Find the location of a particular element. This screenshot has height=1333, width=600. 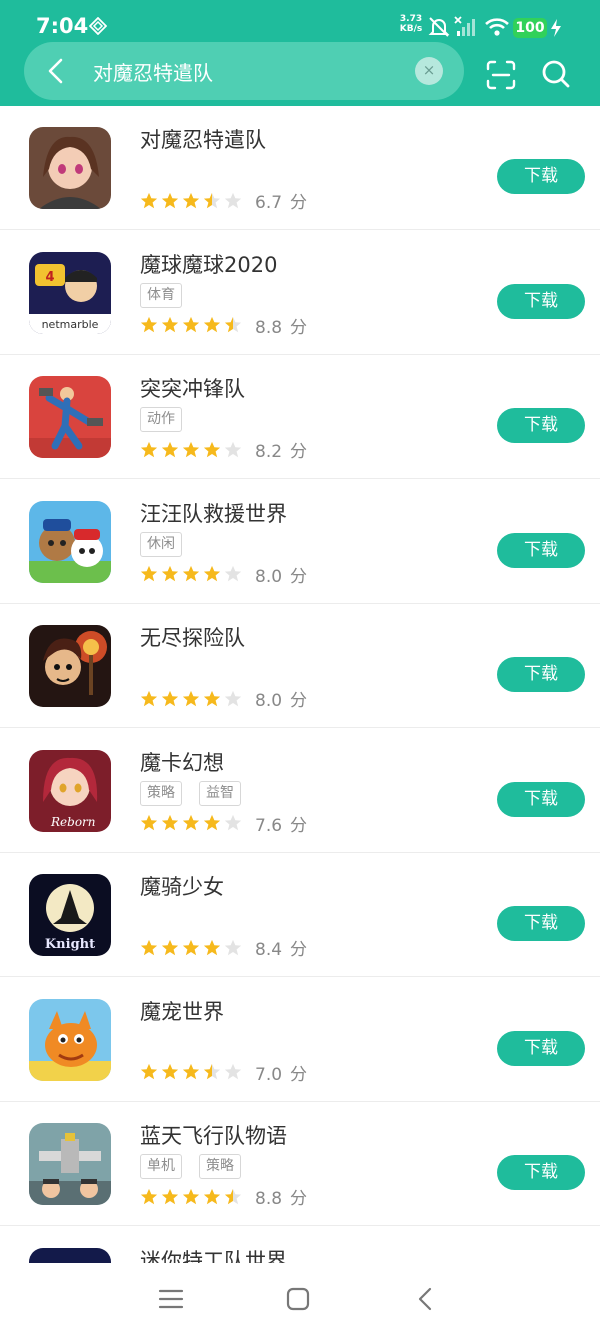

app-list-item: 对魔忍特遣队 6.7 分 下载 is located at coordinates (300, 168).